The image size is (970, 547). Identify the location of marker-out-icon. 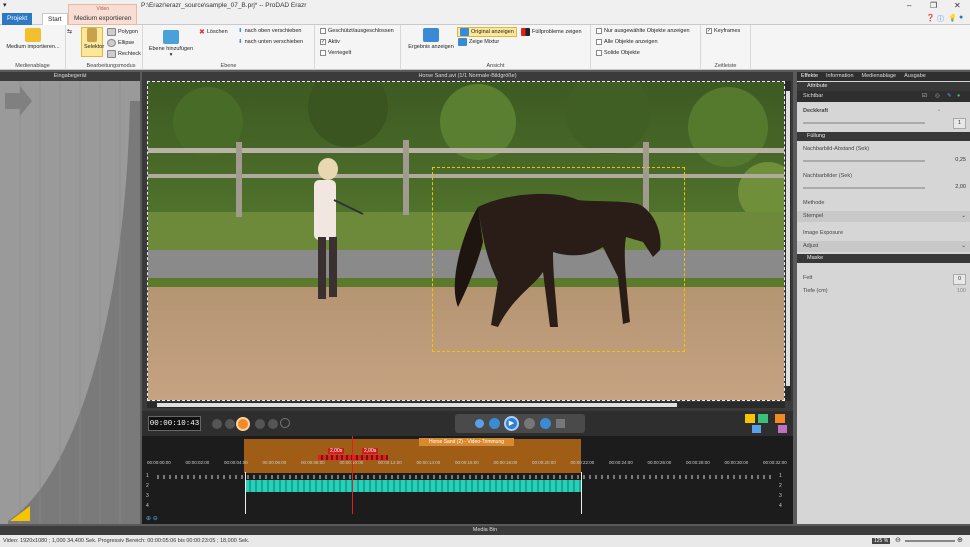
(763, 418).